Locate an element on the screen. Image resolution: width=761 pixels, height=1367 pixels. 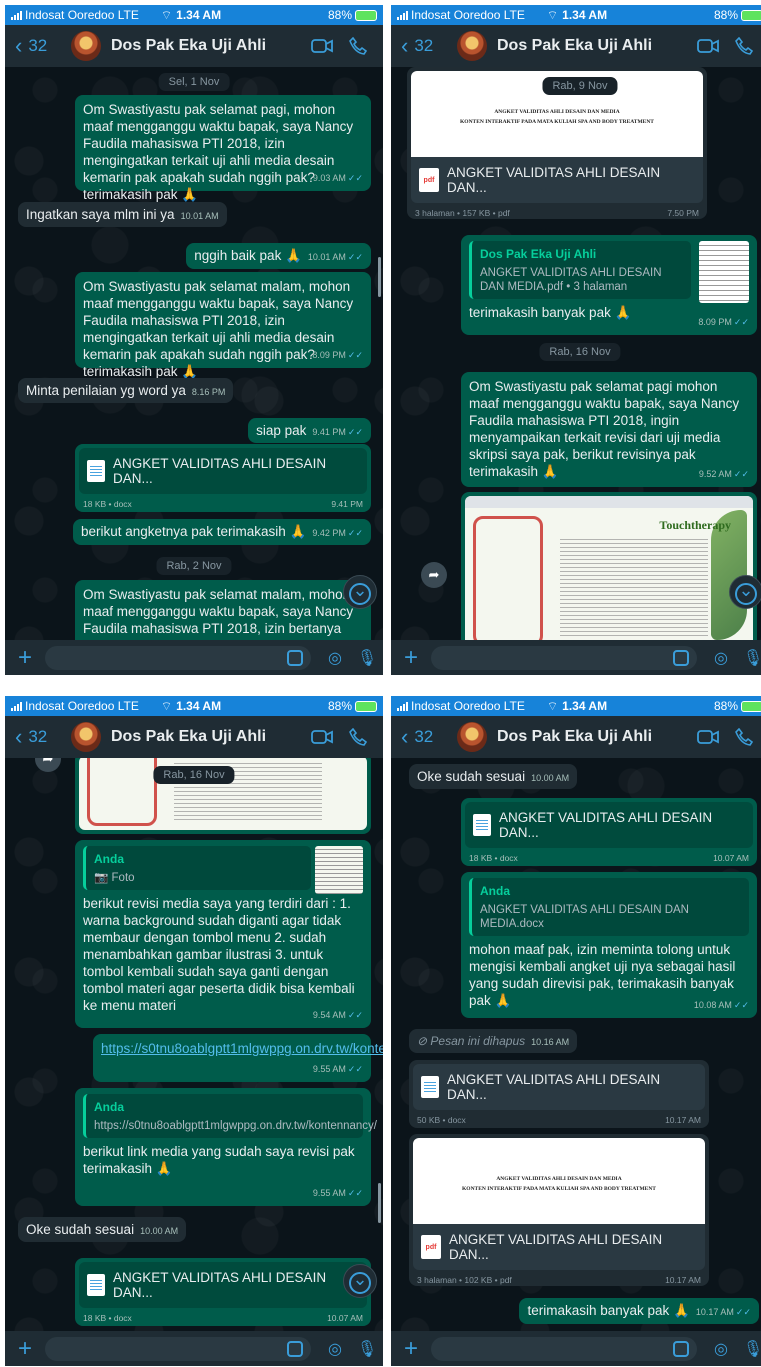
message-incoming: Ingatkan saya mlm ini ya 10.01 AM is located at coordinates (122, 214).